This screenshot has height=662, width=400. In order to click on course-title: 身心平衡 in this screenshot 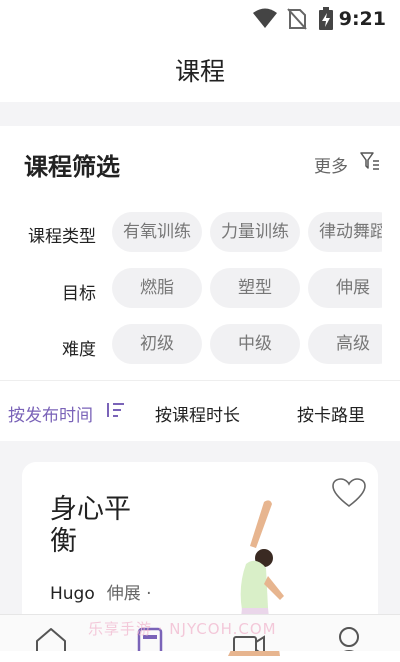, I will do `click(90, 525)`.